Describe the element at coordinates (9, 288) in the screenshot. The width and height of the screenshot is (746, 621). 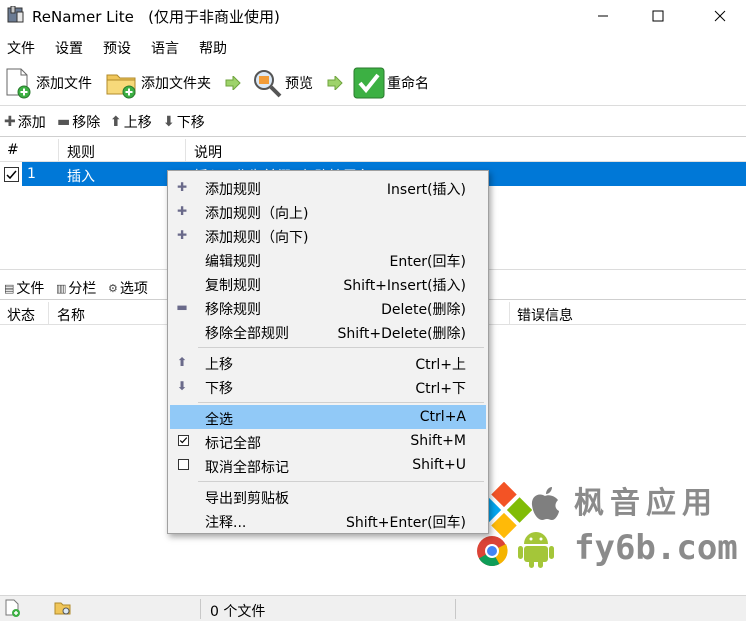
I see `file-icon: ▤` at that location.